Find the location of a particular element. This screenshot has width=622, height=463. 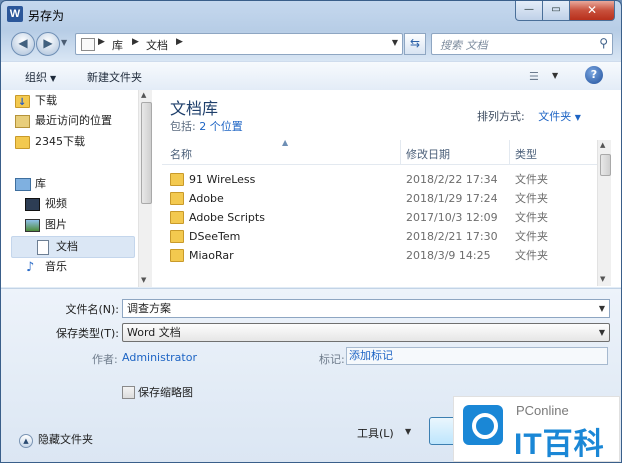

tags-field: 添加标记 is located at coordinates (477, 356).